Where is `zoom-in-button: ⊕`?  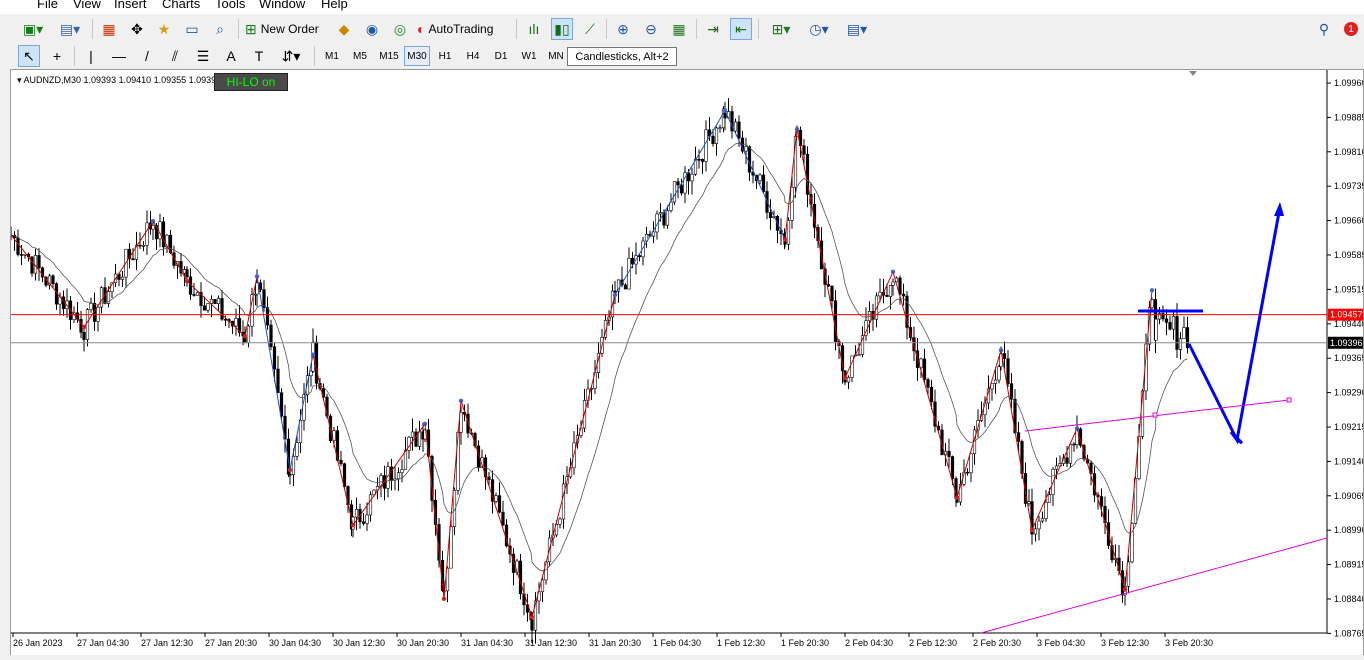
zoom-in-button: ⊕ is located at coordinates (623, 29).